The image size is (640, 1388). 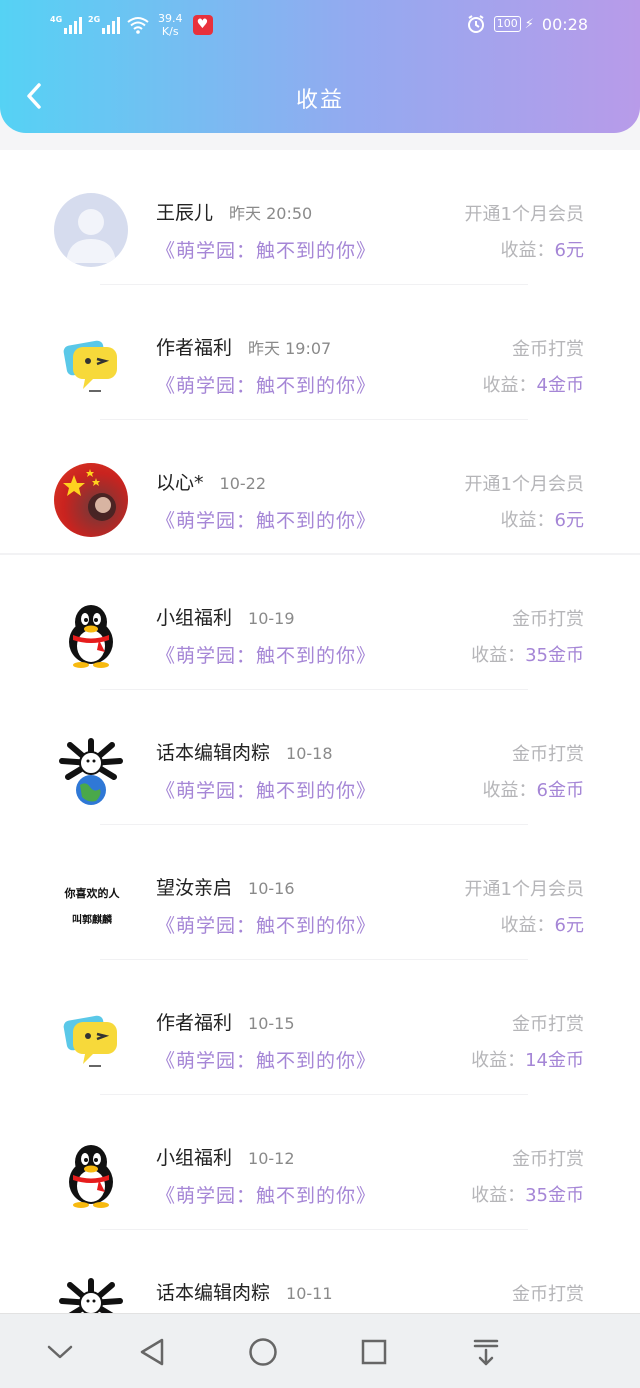 I want to click on name-line: 王辰儿 昨天 20:50, so click(x=234, y=211).